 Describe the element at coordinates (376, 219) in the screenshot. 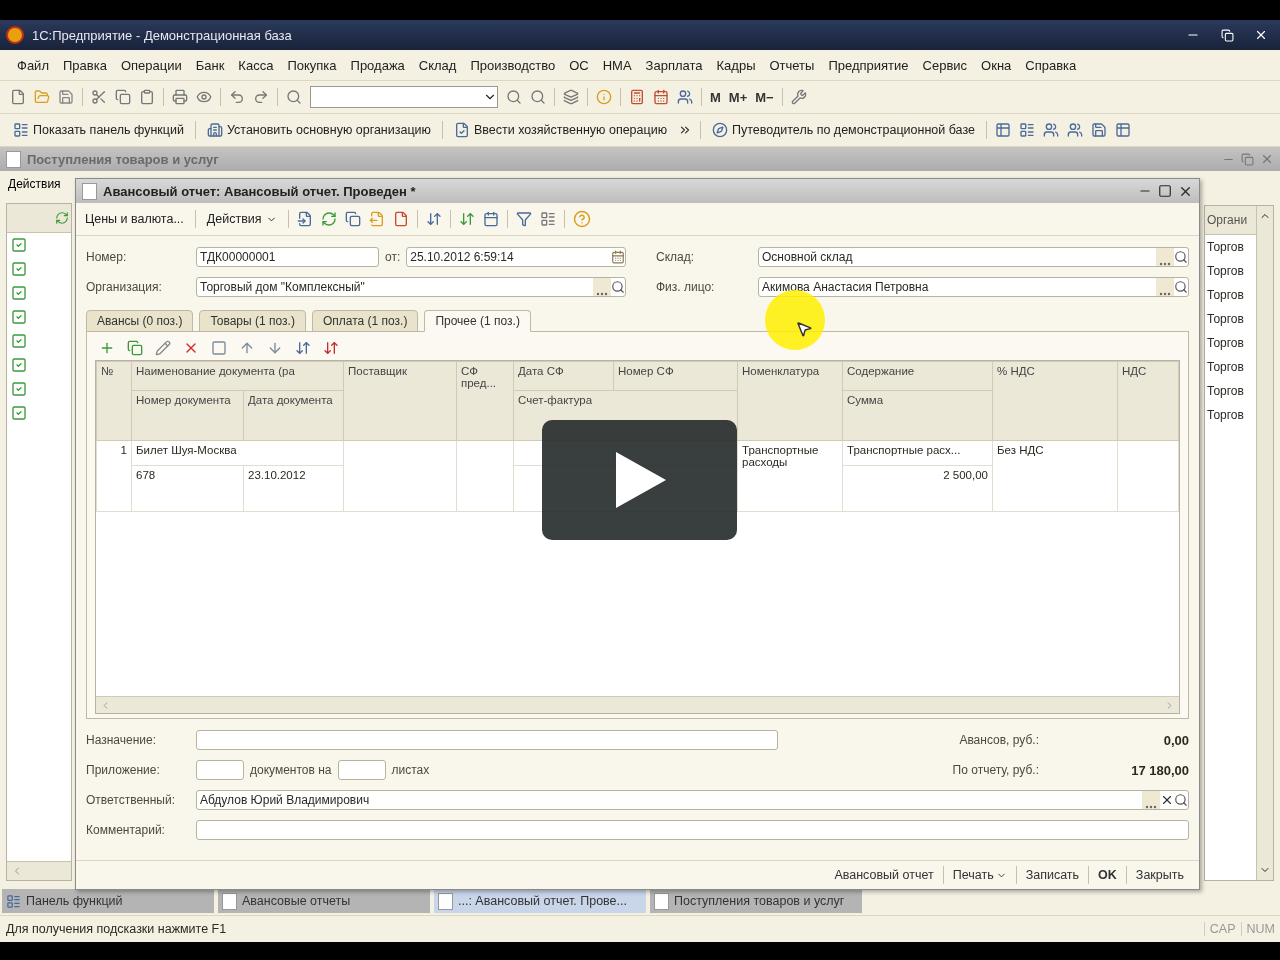

I see `export-icon` at that location.